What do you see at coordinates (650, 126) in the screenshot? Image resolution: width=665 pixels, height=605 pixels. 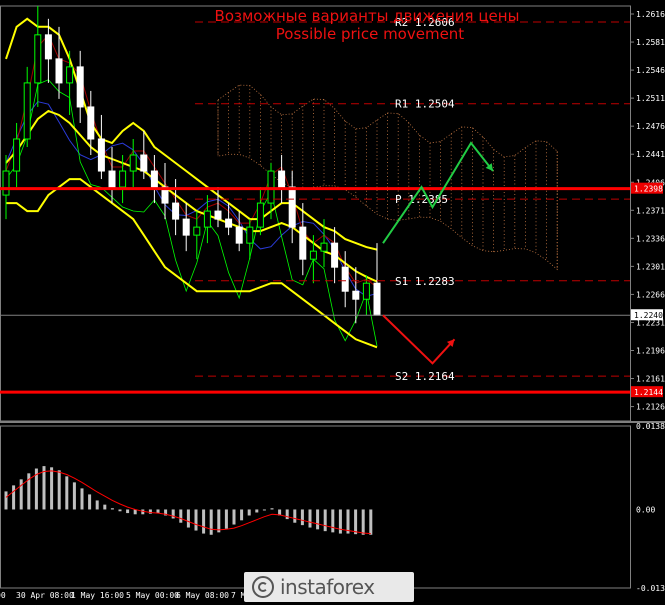 I see `price-tick-label: 1.2476` at bounding box center [650, 126].